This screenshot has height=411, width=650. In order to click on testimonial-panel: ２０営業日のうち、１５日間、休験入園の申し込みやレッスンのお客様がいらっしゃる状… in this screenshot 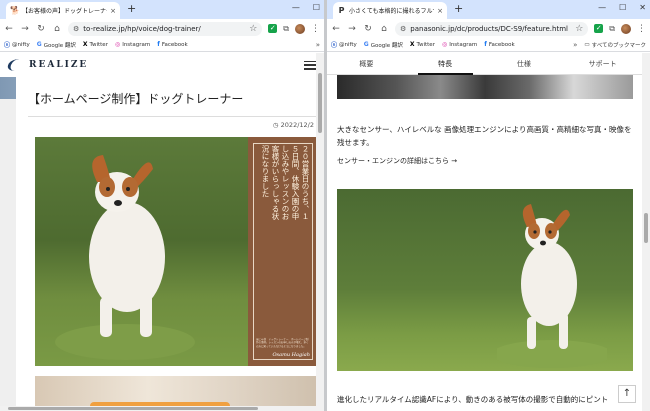, I will do `click(283, 251)`.